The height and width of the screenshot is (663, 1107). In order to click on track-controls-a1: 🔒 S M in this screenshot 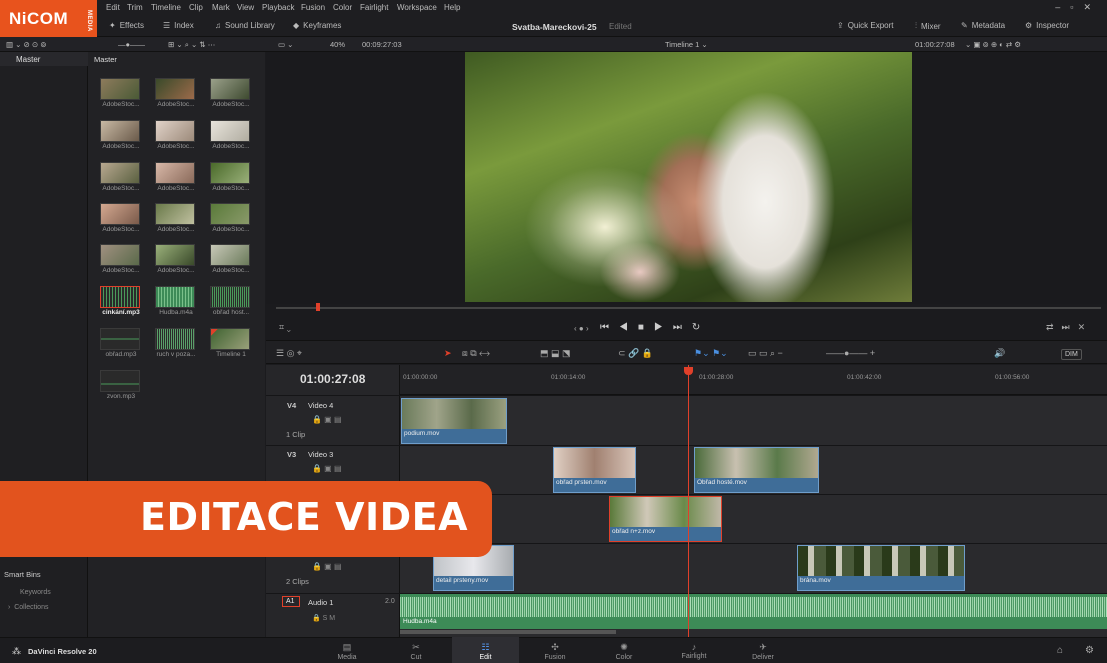, I will do `click(323, 618)`.